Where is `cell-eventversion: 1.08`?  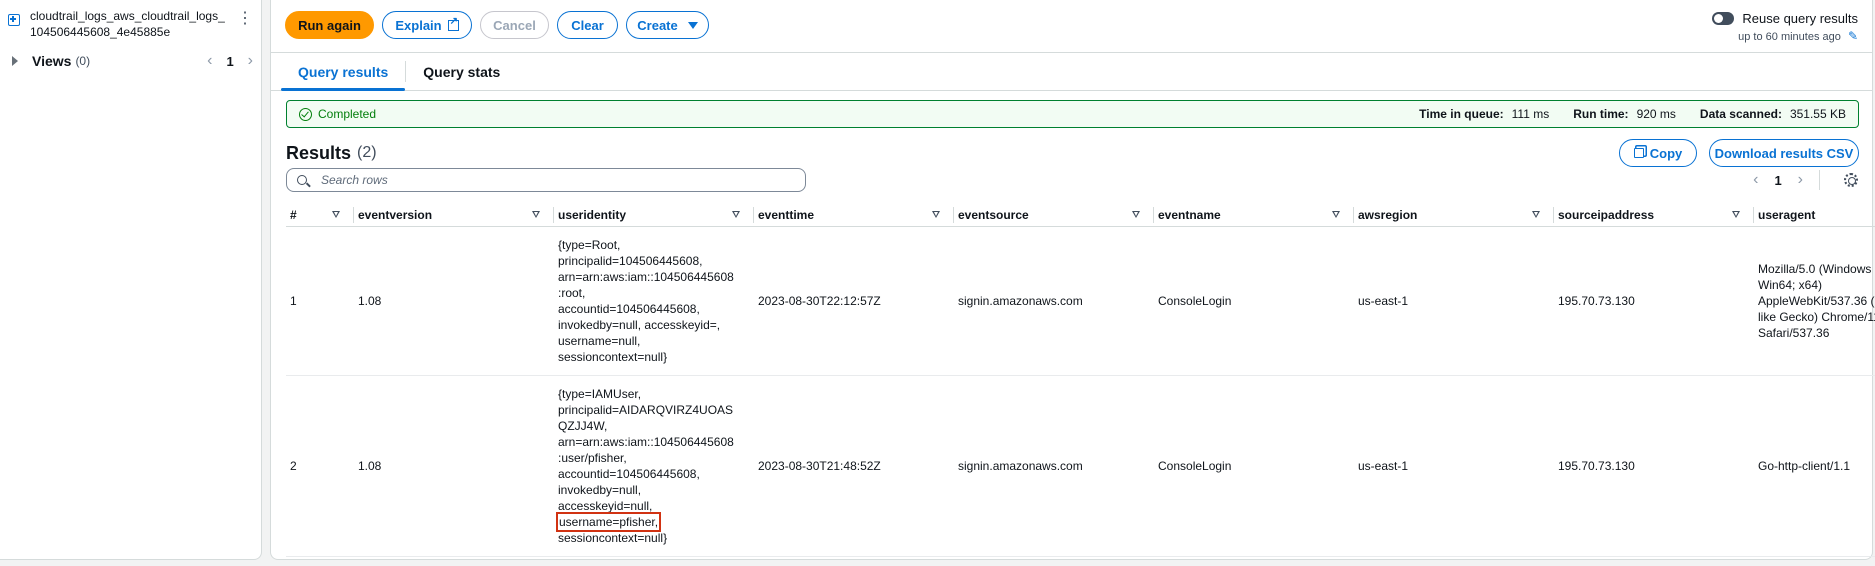 cell-eventversion: 1.08 is located at coordinates (370, 466).